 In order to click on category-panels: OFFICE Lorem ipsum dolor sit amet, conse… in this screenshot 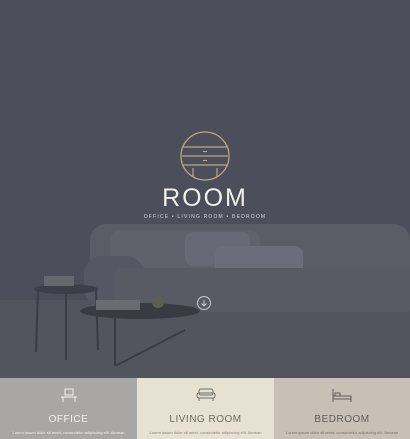, I will do `click(205, 408)`.